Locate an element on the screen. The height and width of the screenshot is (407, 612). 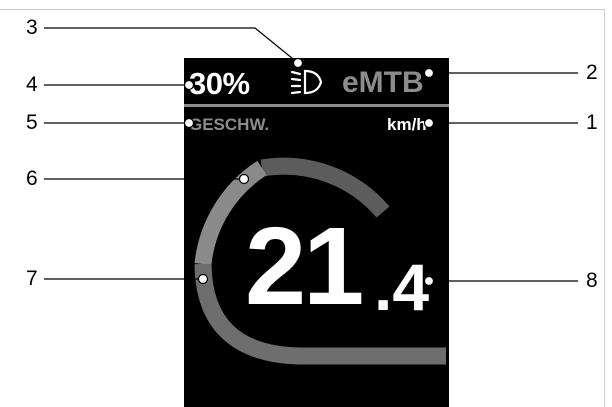
callout-number-7: 7 is located at coordinates (32, 278).